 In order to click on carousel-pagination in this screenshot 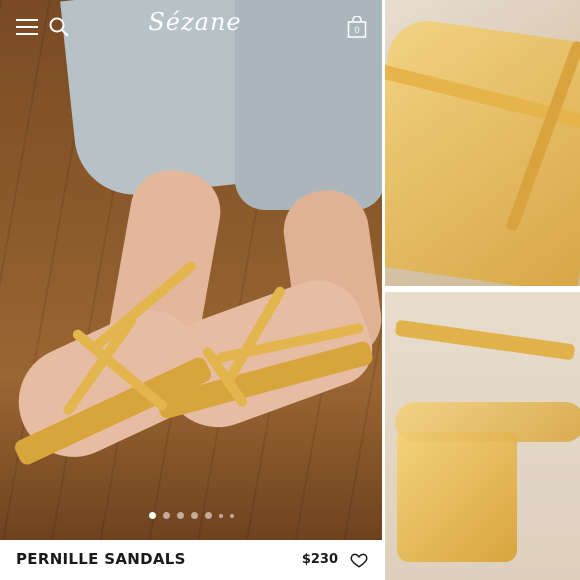, I will do `click(191, 515)`.